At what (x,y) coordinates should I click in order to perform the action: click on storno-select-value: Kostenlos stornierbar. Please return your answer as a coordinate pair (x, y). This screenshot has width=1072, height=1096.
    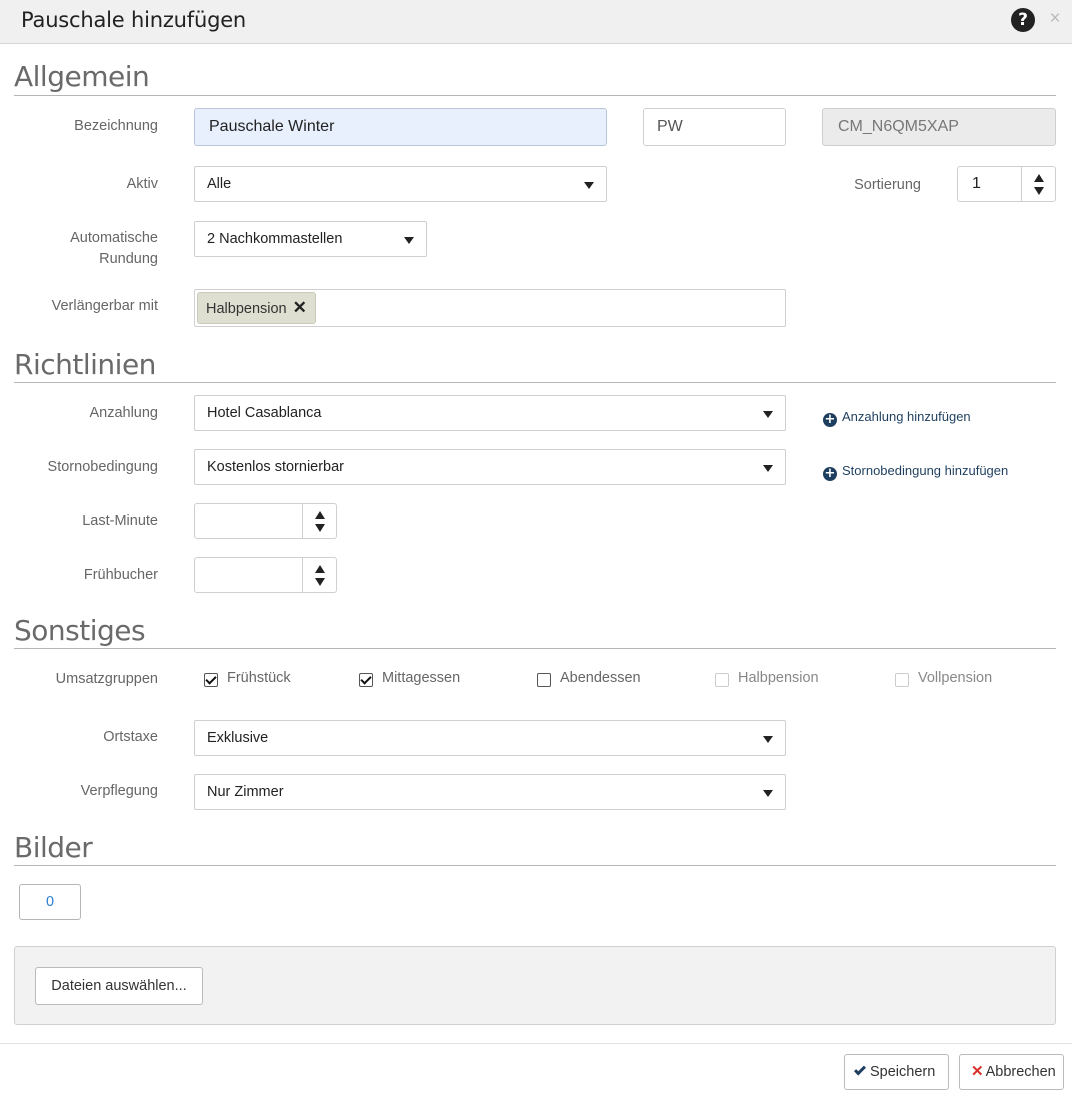
    Looking at the image, I should click on (276, 467).